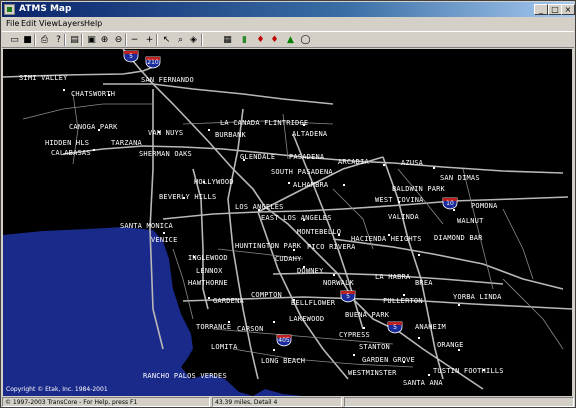 The image size is (576, 408). Describe the element at coordinates (44, 40) in the screenshot. I see `print-icon: ⎙` at that location.